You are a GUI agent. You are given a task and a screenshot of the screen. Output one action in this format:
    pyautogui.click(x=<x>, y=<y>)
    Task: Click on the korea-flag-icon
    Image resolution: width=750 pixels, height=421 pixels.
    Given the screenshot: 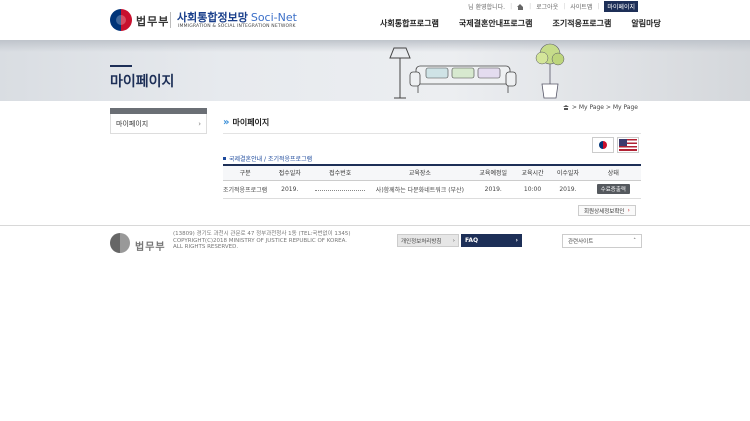 What is the action you would take?
    pyautogui.click(x=603, y=145)
    